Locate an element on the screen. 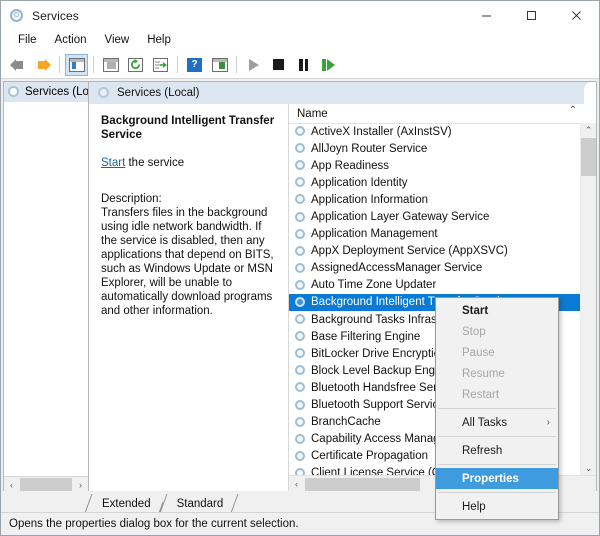 The height and width of the screenshot is (536, 600). context-menu-item-all-tasks: All Tasks › is located at coordinates (497, 422).